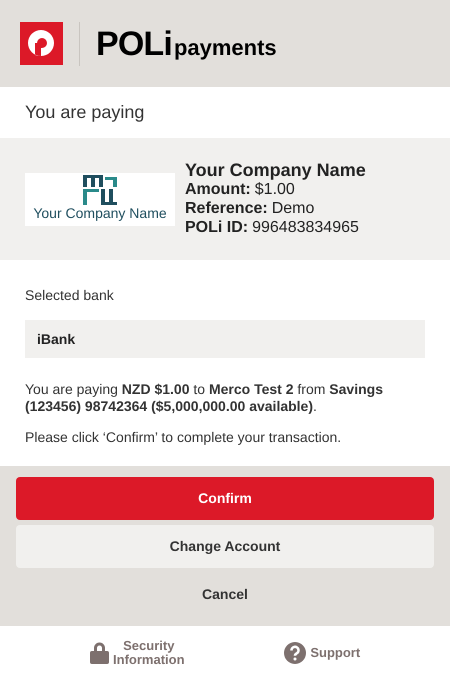  Describe the element at coordinates (275, 170) in the screenshot. I see `merchant-name: Your Company Name` at that location.